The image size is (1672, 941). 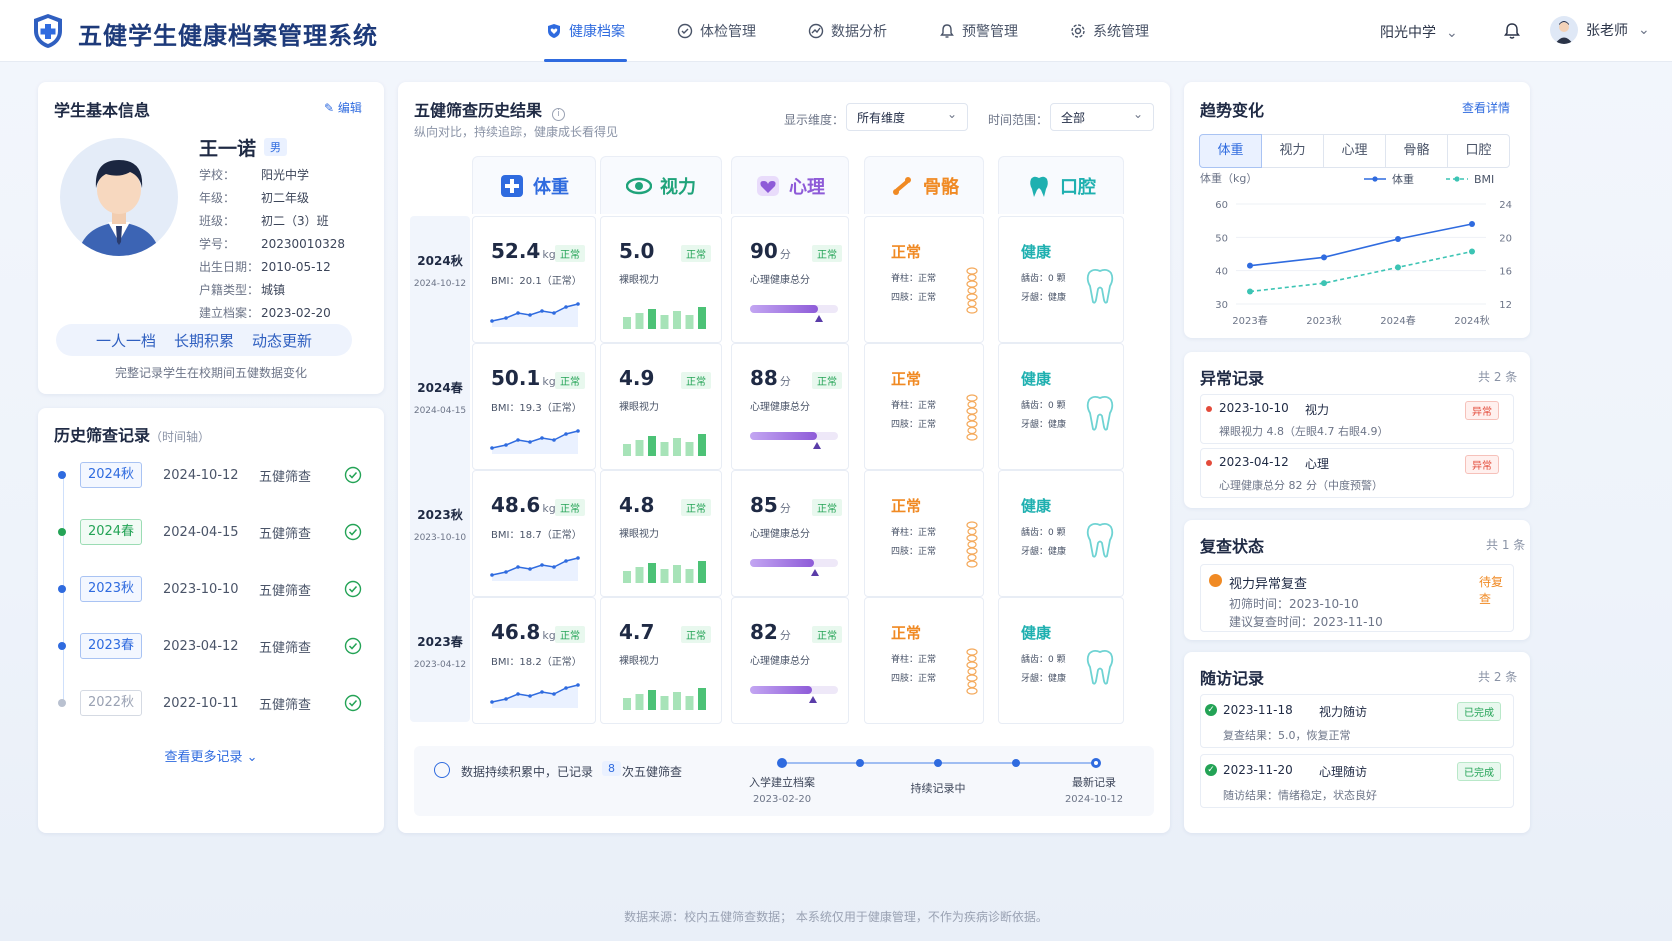 What do you see at coordinates (1292, 151) in the screenshot?
I see `trend-tab-1: 视力` at bounding box center [1292, 151].